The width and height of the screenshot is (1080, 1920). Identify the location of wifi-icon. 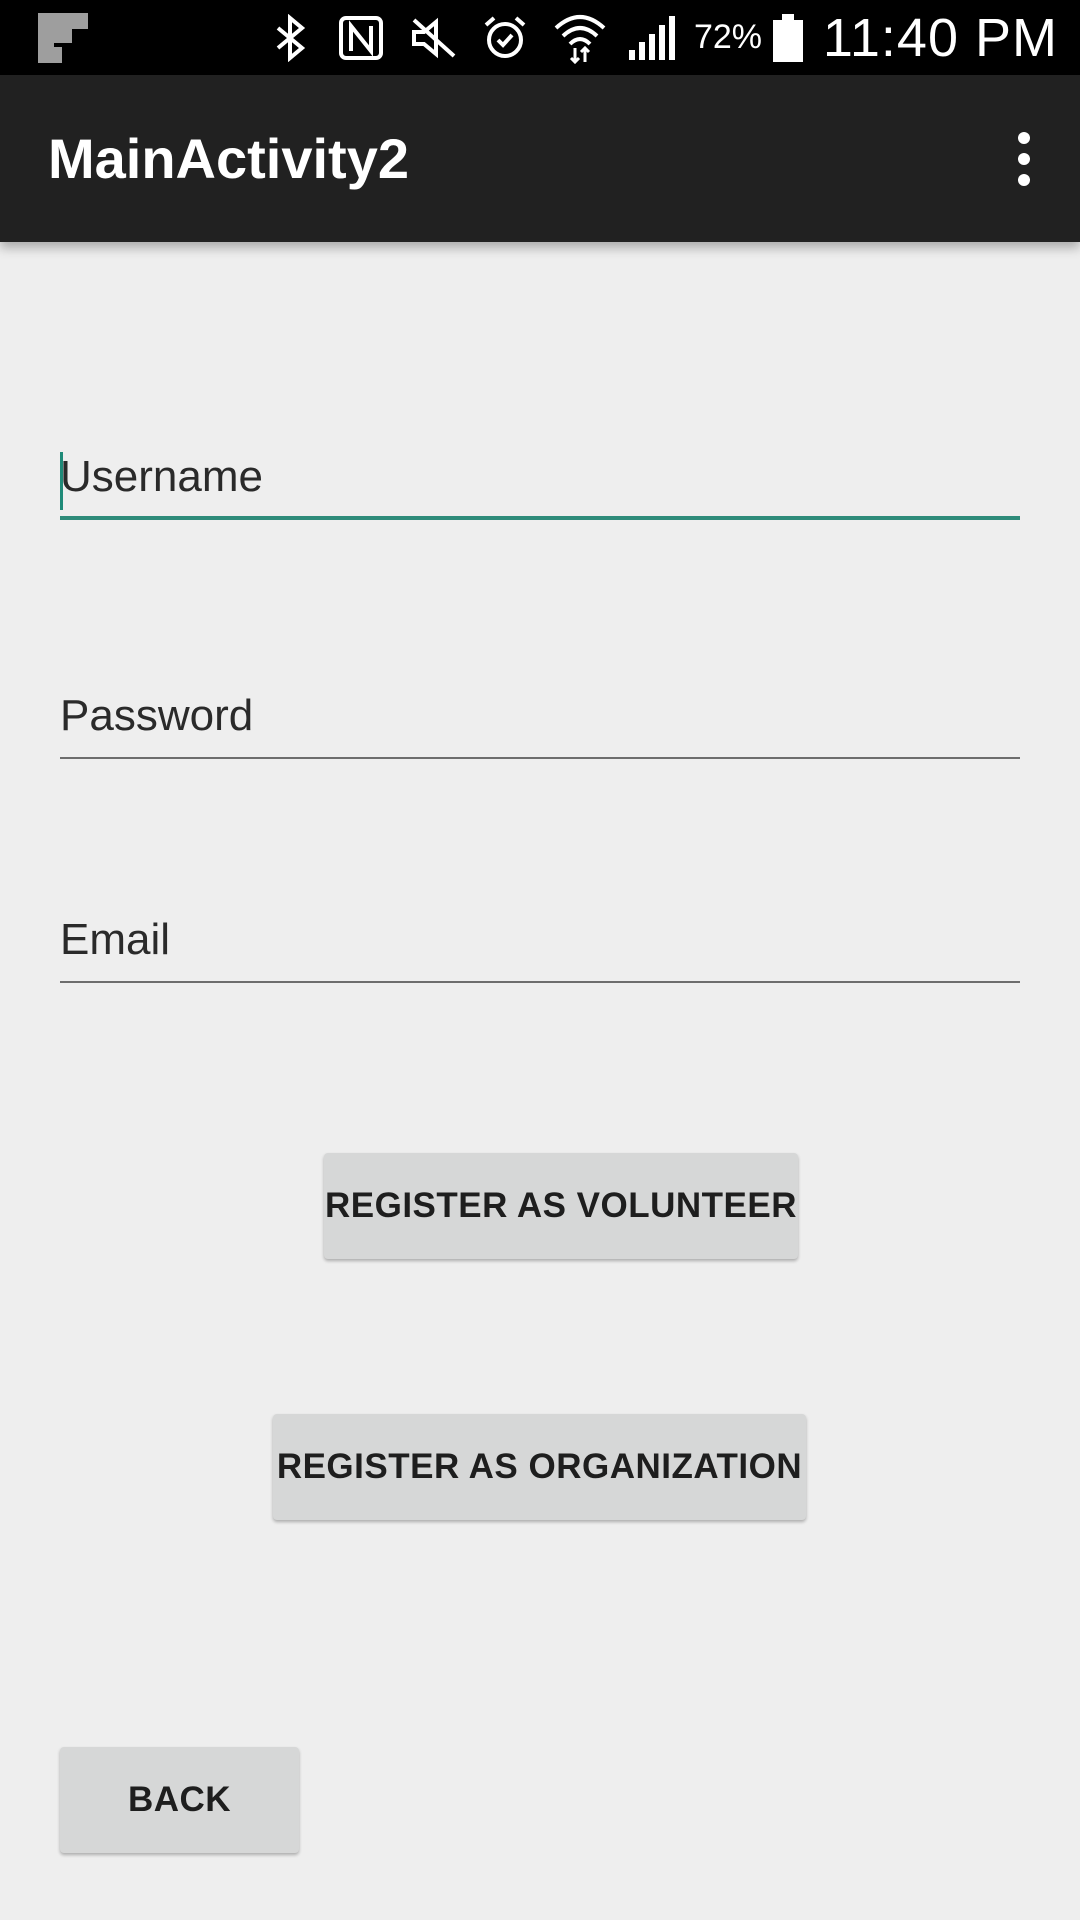
(580, 37).